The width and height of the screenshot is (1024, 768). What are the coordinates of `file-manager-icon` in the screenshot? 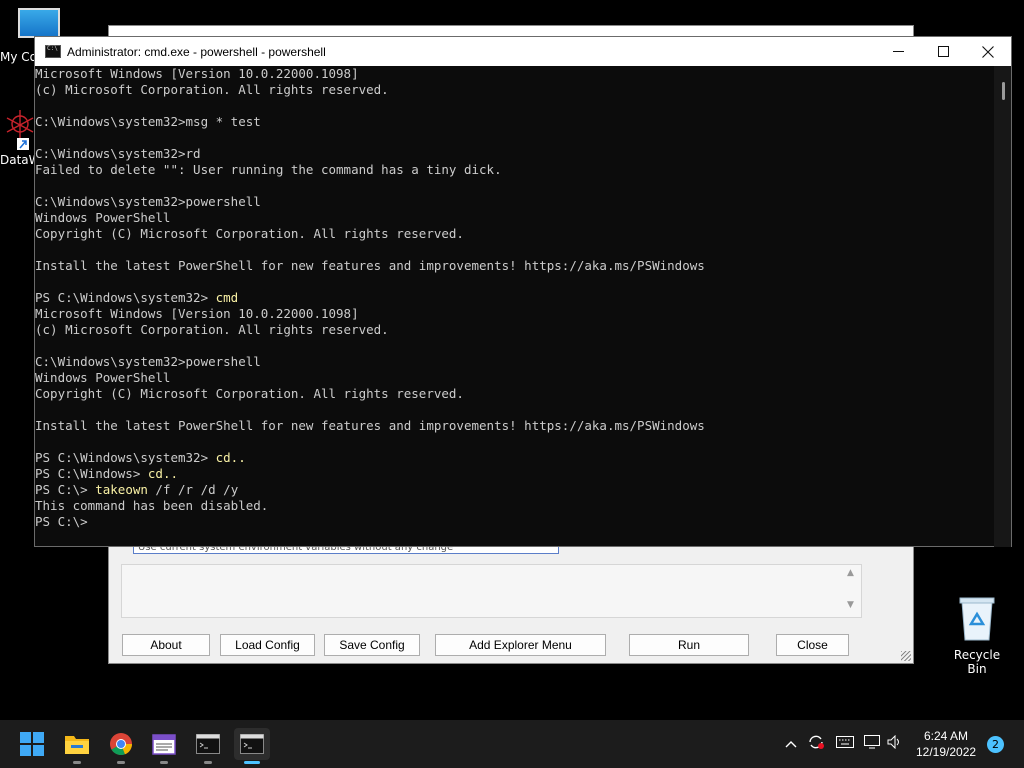 It's located at (164, 744).